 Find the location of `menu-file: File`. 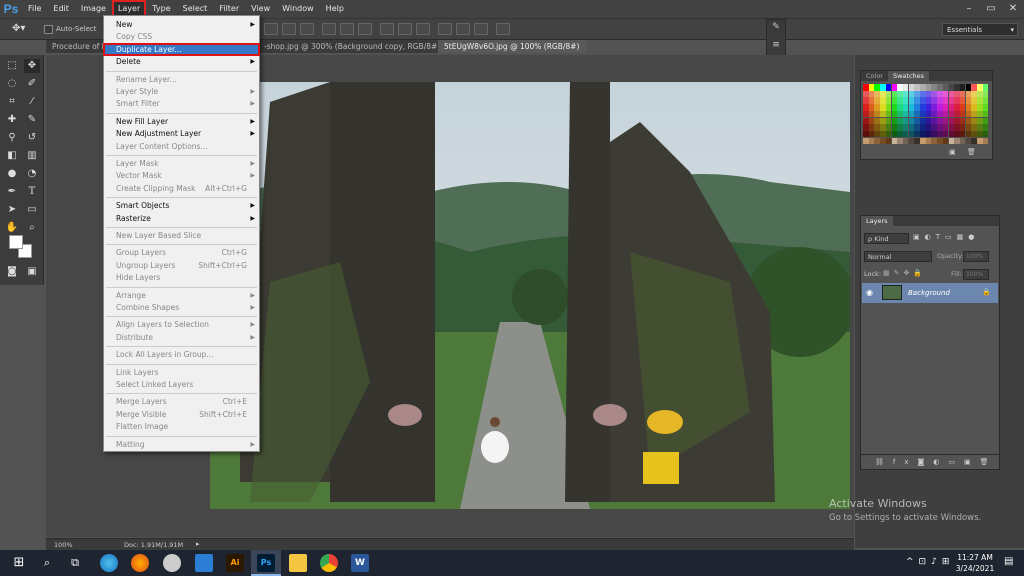

menu-file: File is located at coordinates (34, 9).